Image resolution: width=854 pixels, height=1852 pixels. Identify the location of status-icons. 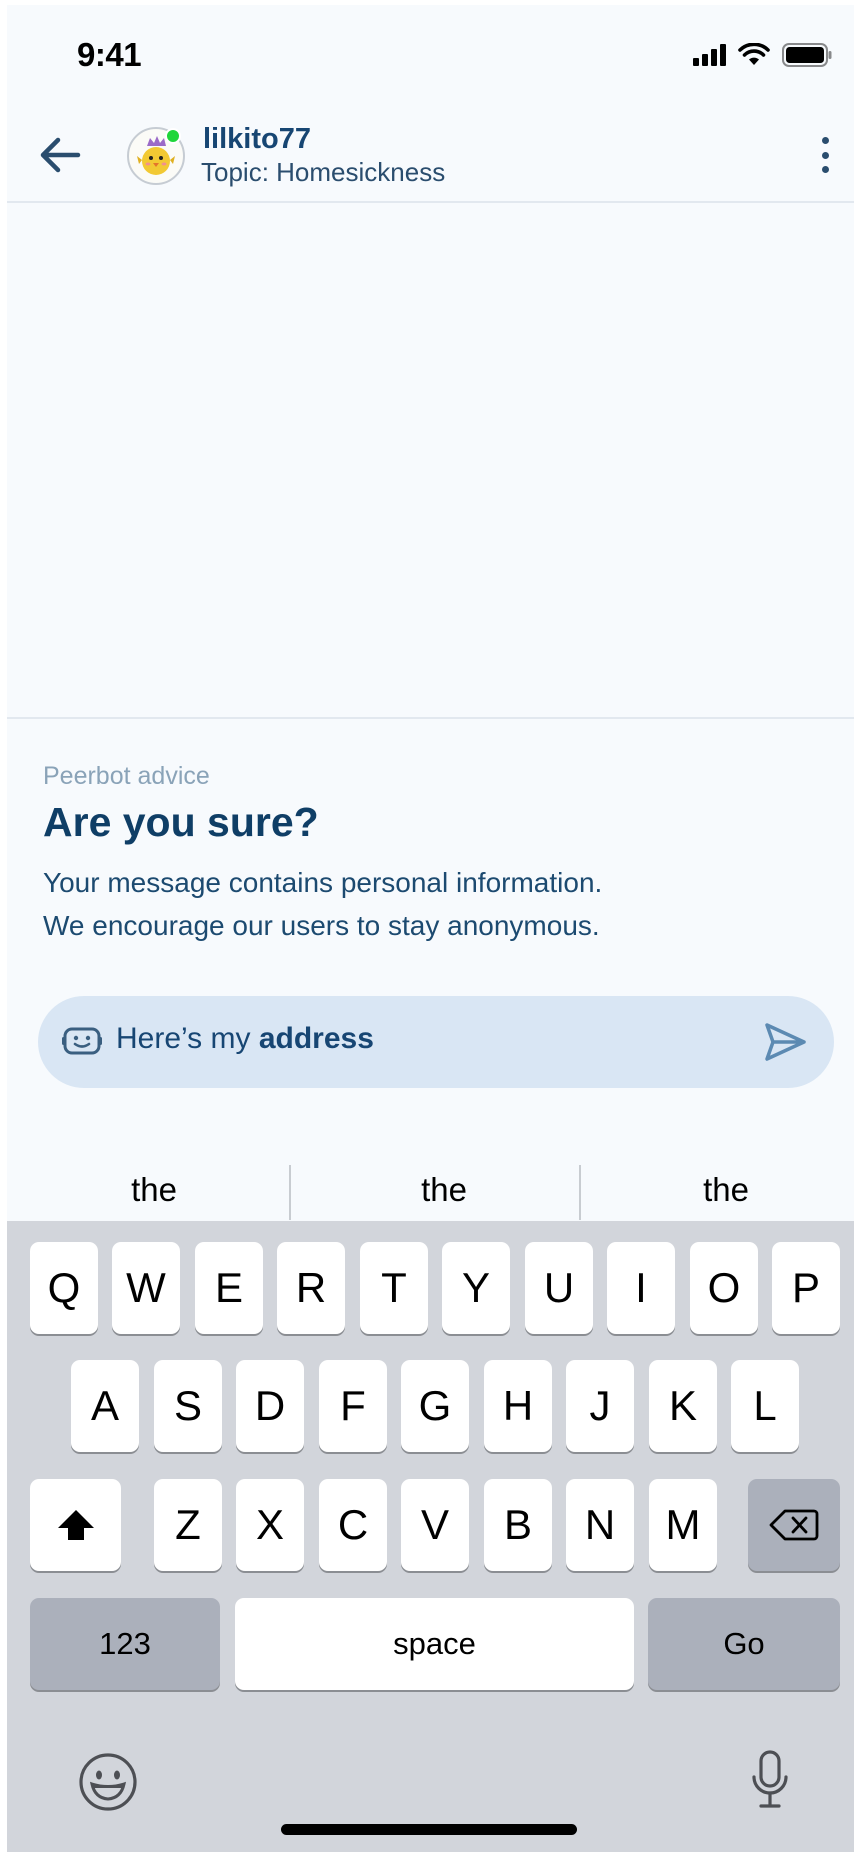
(762, 55).